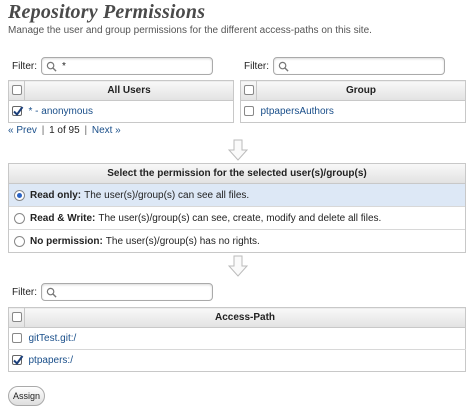 This screenshot has width=474, height=414. I want to click on users-filter: Filter: *, so click(112, 66).